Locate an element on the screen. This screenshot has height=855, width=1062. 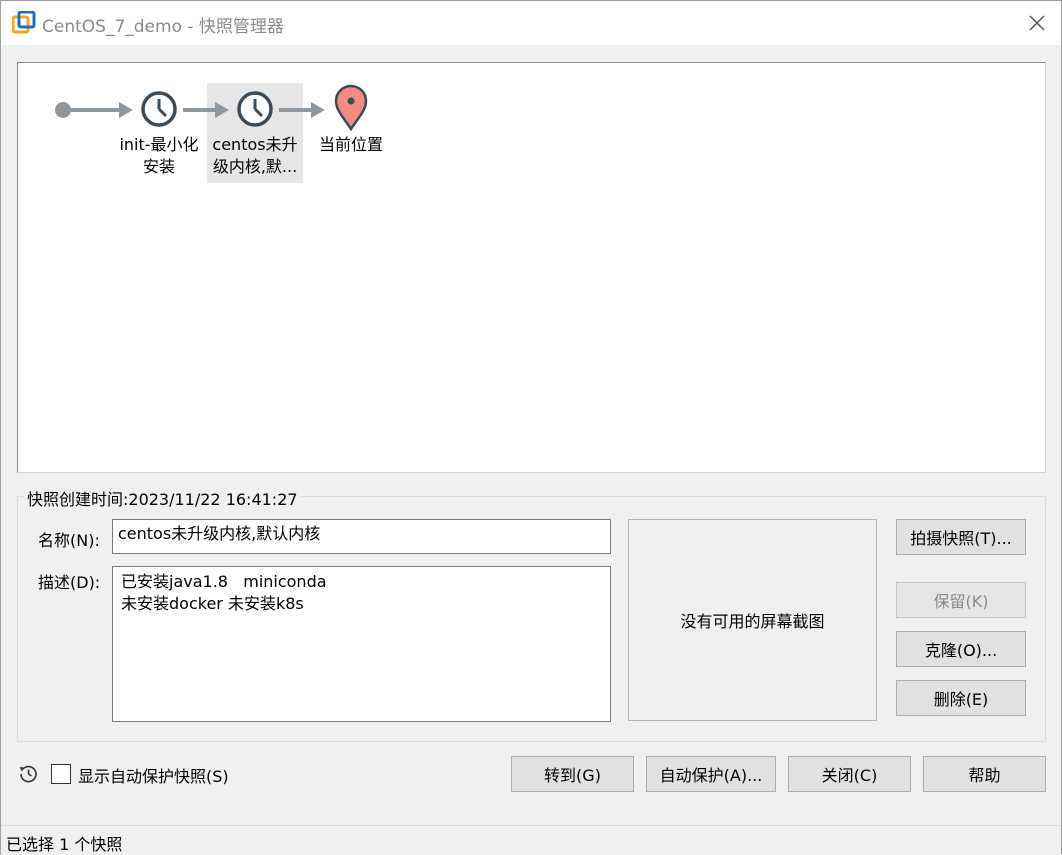
status-bar: 已选择 1 个快照 is located at coordinates (531, 840).